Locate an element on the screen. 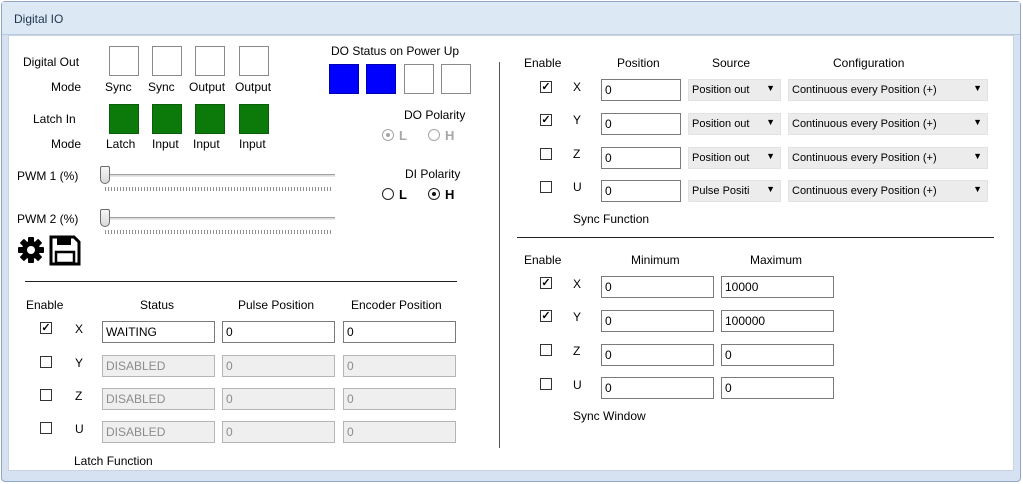  sync-x-source-dropdown: Position out ▼ is located at coordinates (734, 90).